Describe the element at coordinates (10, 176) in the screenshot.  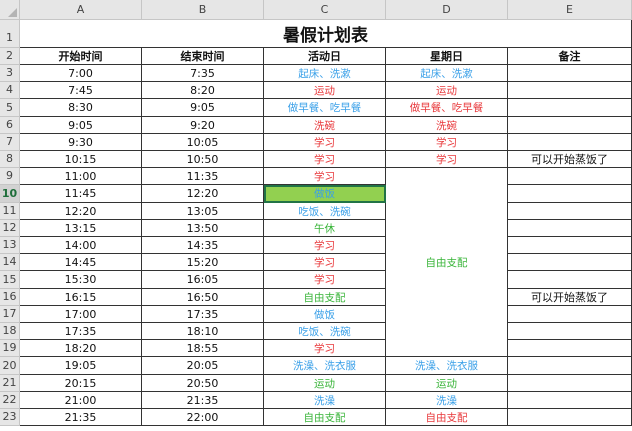
I see `row-header-9: 9` at that location.